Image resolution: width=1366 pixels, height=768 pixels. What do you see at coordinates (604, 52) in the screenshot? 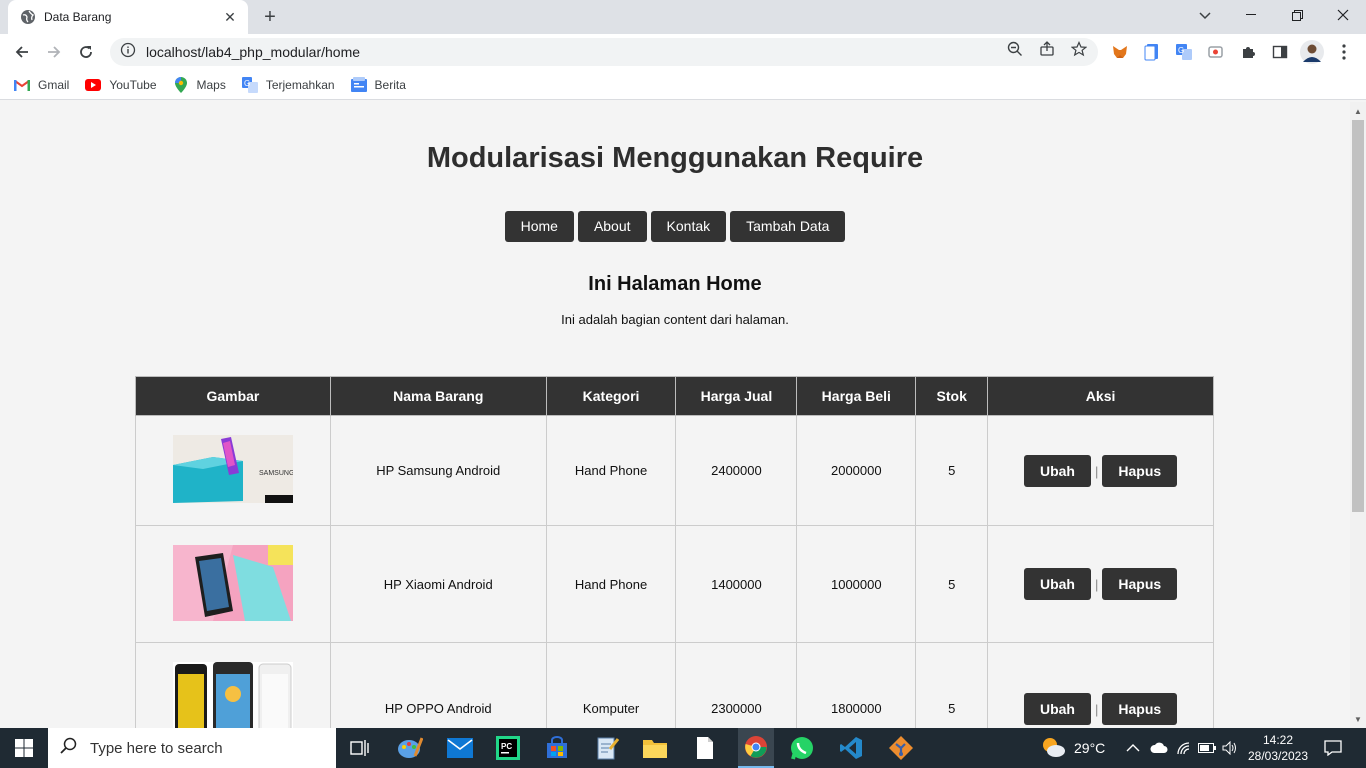
I see `address-bar: localhost/lab4_php_modular/home` at bounding box center [604, 52].